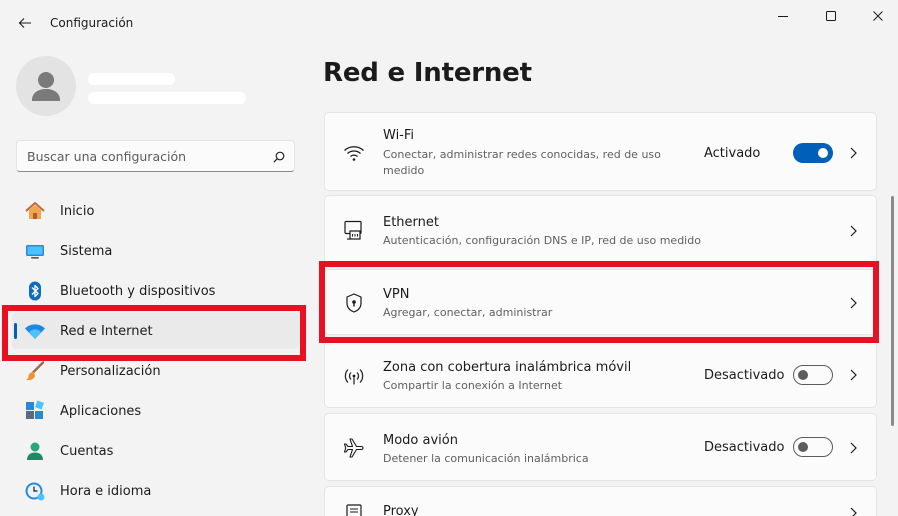 The height and width of the screenshot is (516, 898). Describe the element at coordinates (354, 153) in the screenshot. I see `wifi-icon` at that location.